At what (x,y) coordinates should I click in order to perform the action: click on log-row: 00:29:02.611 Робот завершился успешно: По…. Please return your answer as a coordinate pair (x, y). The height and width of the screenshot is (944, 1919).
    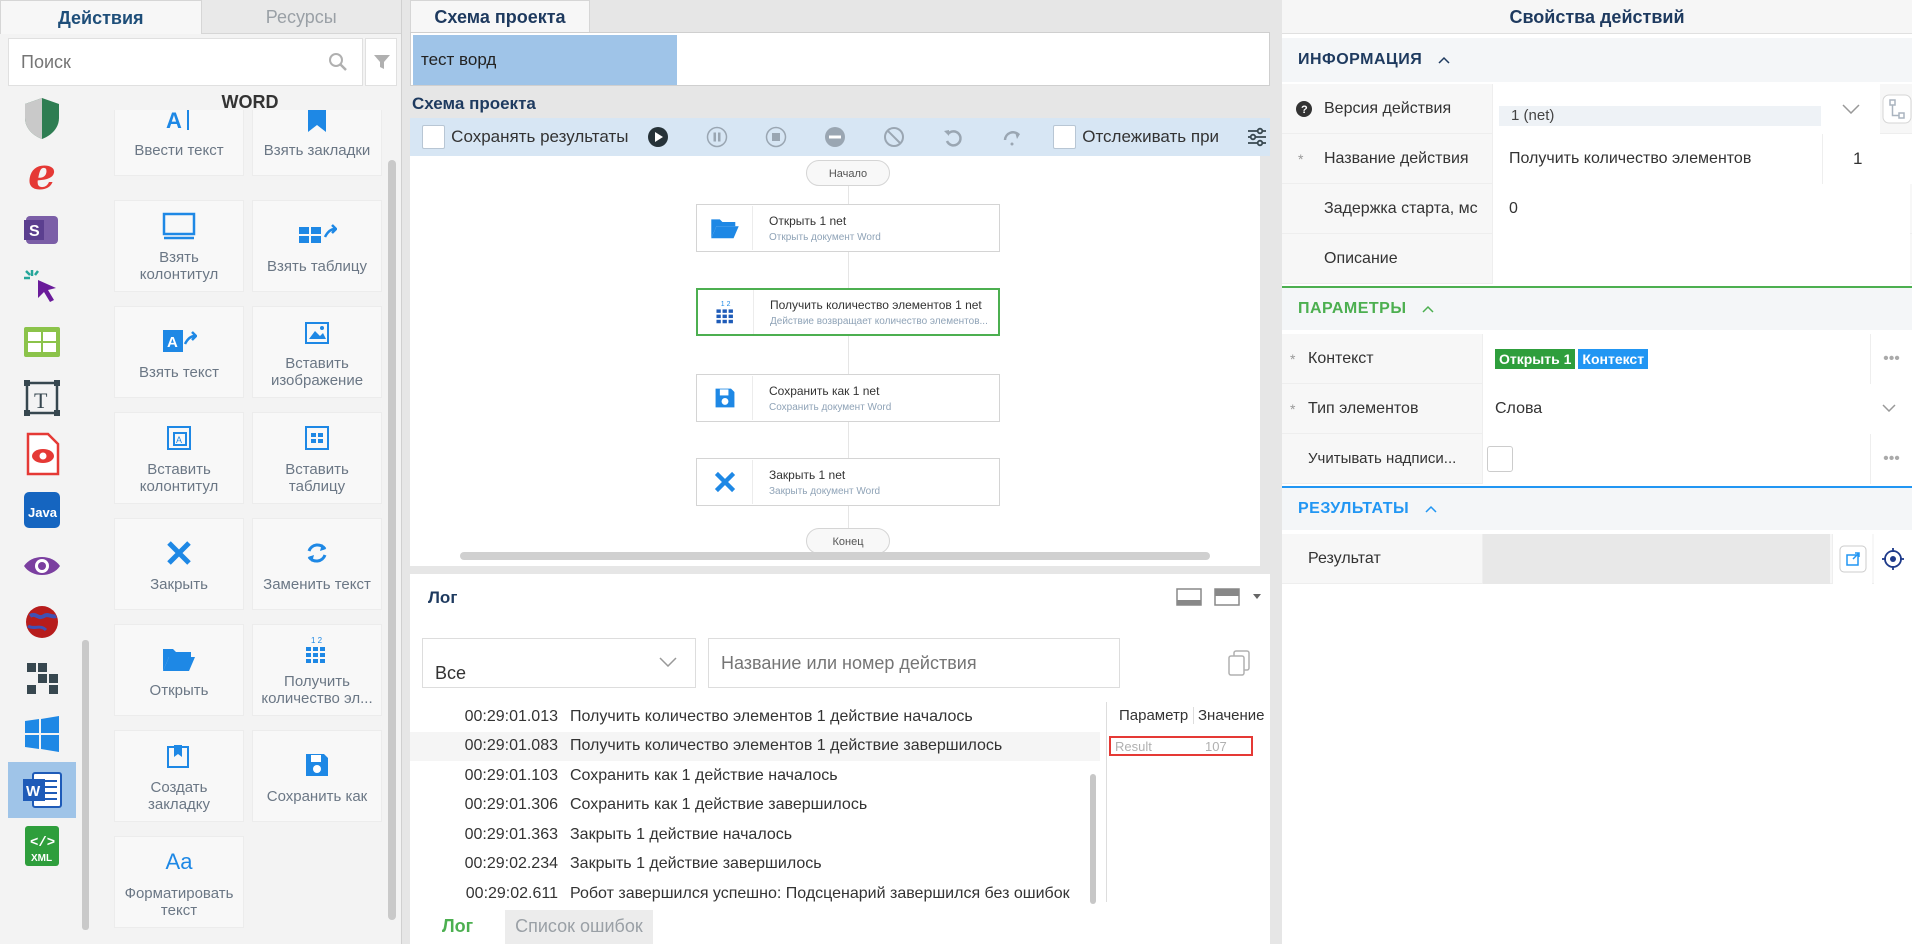
    Looking at the image, I should click on (755, 890).